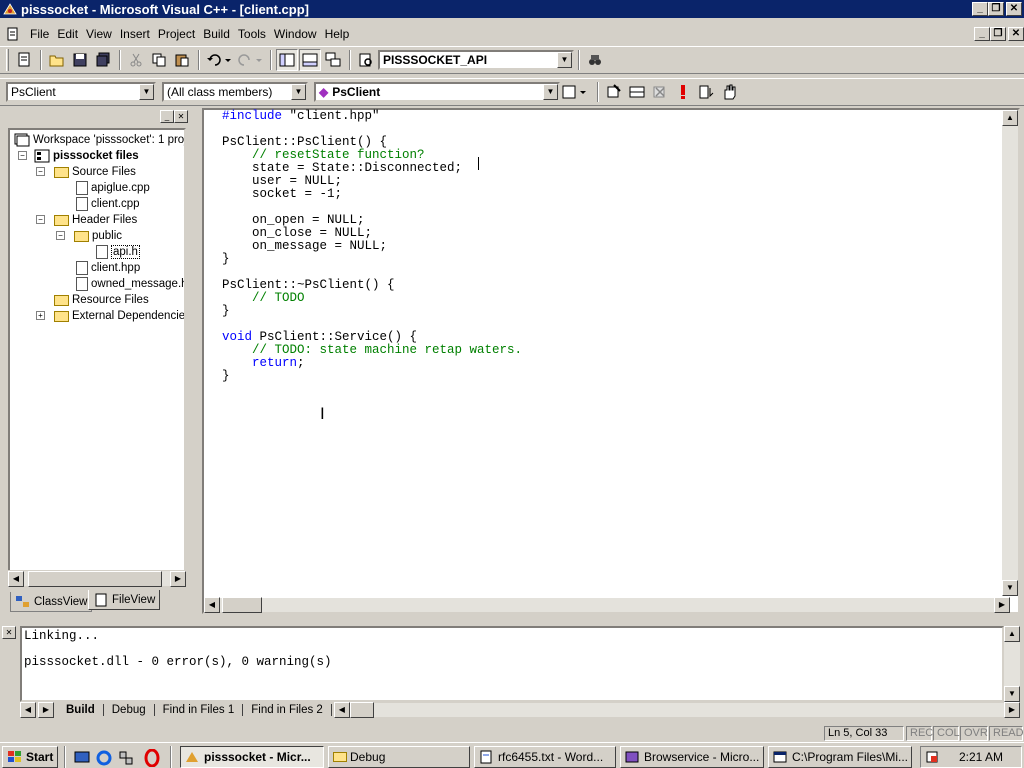 This screenshot has height=768, width=1024. What do you see at coordinates (108, 204) in the screenshot?
I see `tree-file-client-cpp: client.cpp` at bounding box center [108, 204].